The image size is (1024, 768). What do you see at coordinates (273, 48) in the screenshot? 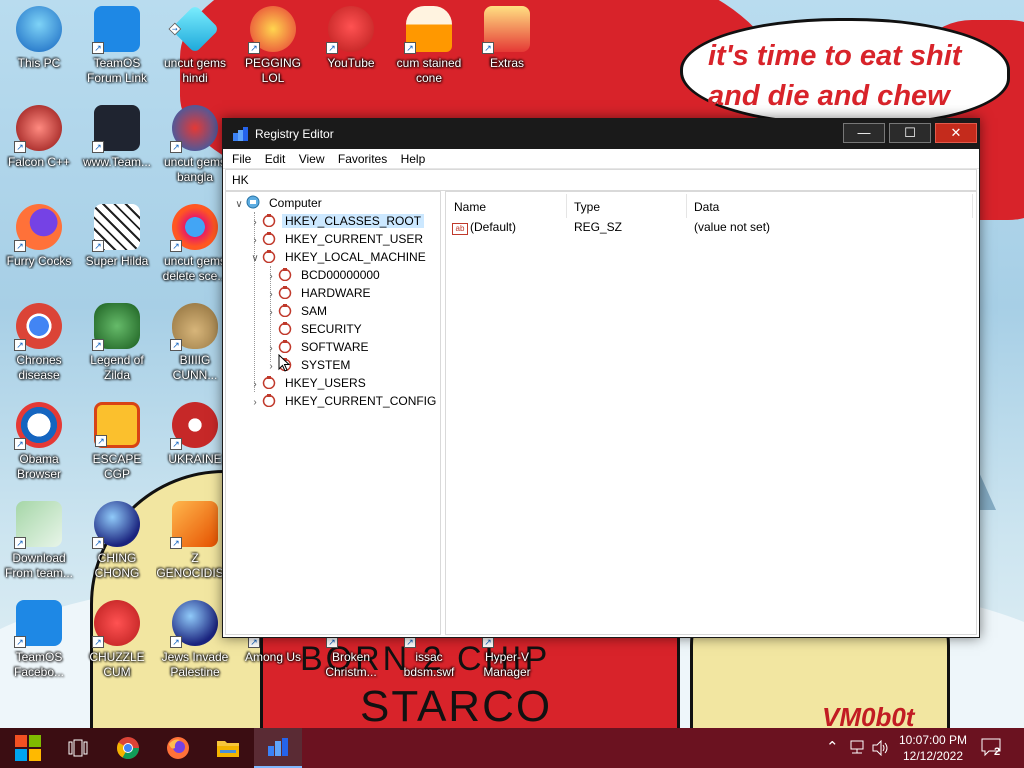
I see `desktop-icon-pegging-lol: ↗ PEGGING LOL` at bounding box center [273, 48].